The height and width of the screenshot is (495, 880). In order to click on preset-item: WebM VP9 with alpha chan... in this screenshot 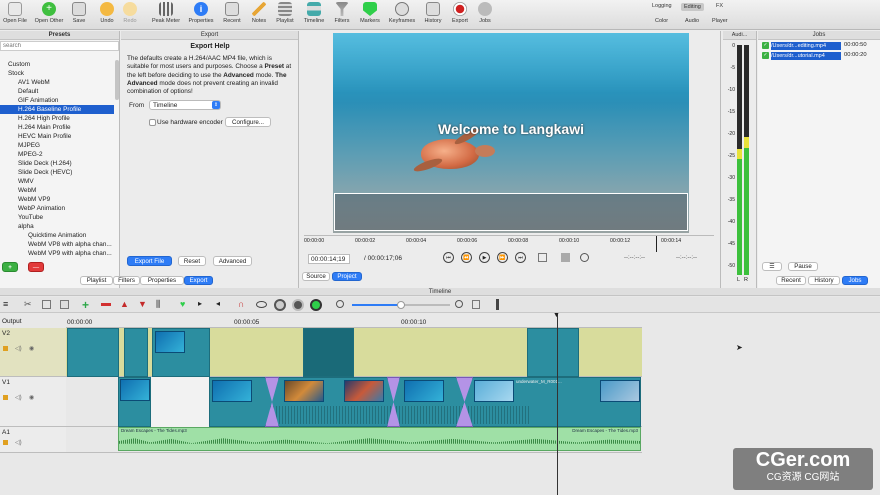, I will do `click(57, 253)`.